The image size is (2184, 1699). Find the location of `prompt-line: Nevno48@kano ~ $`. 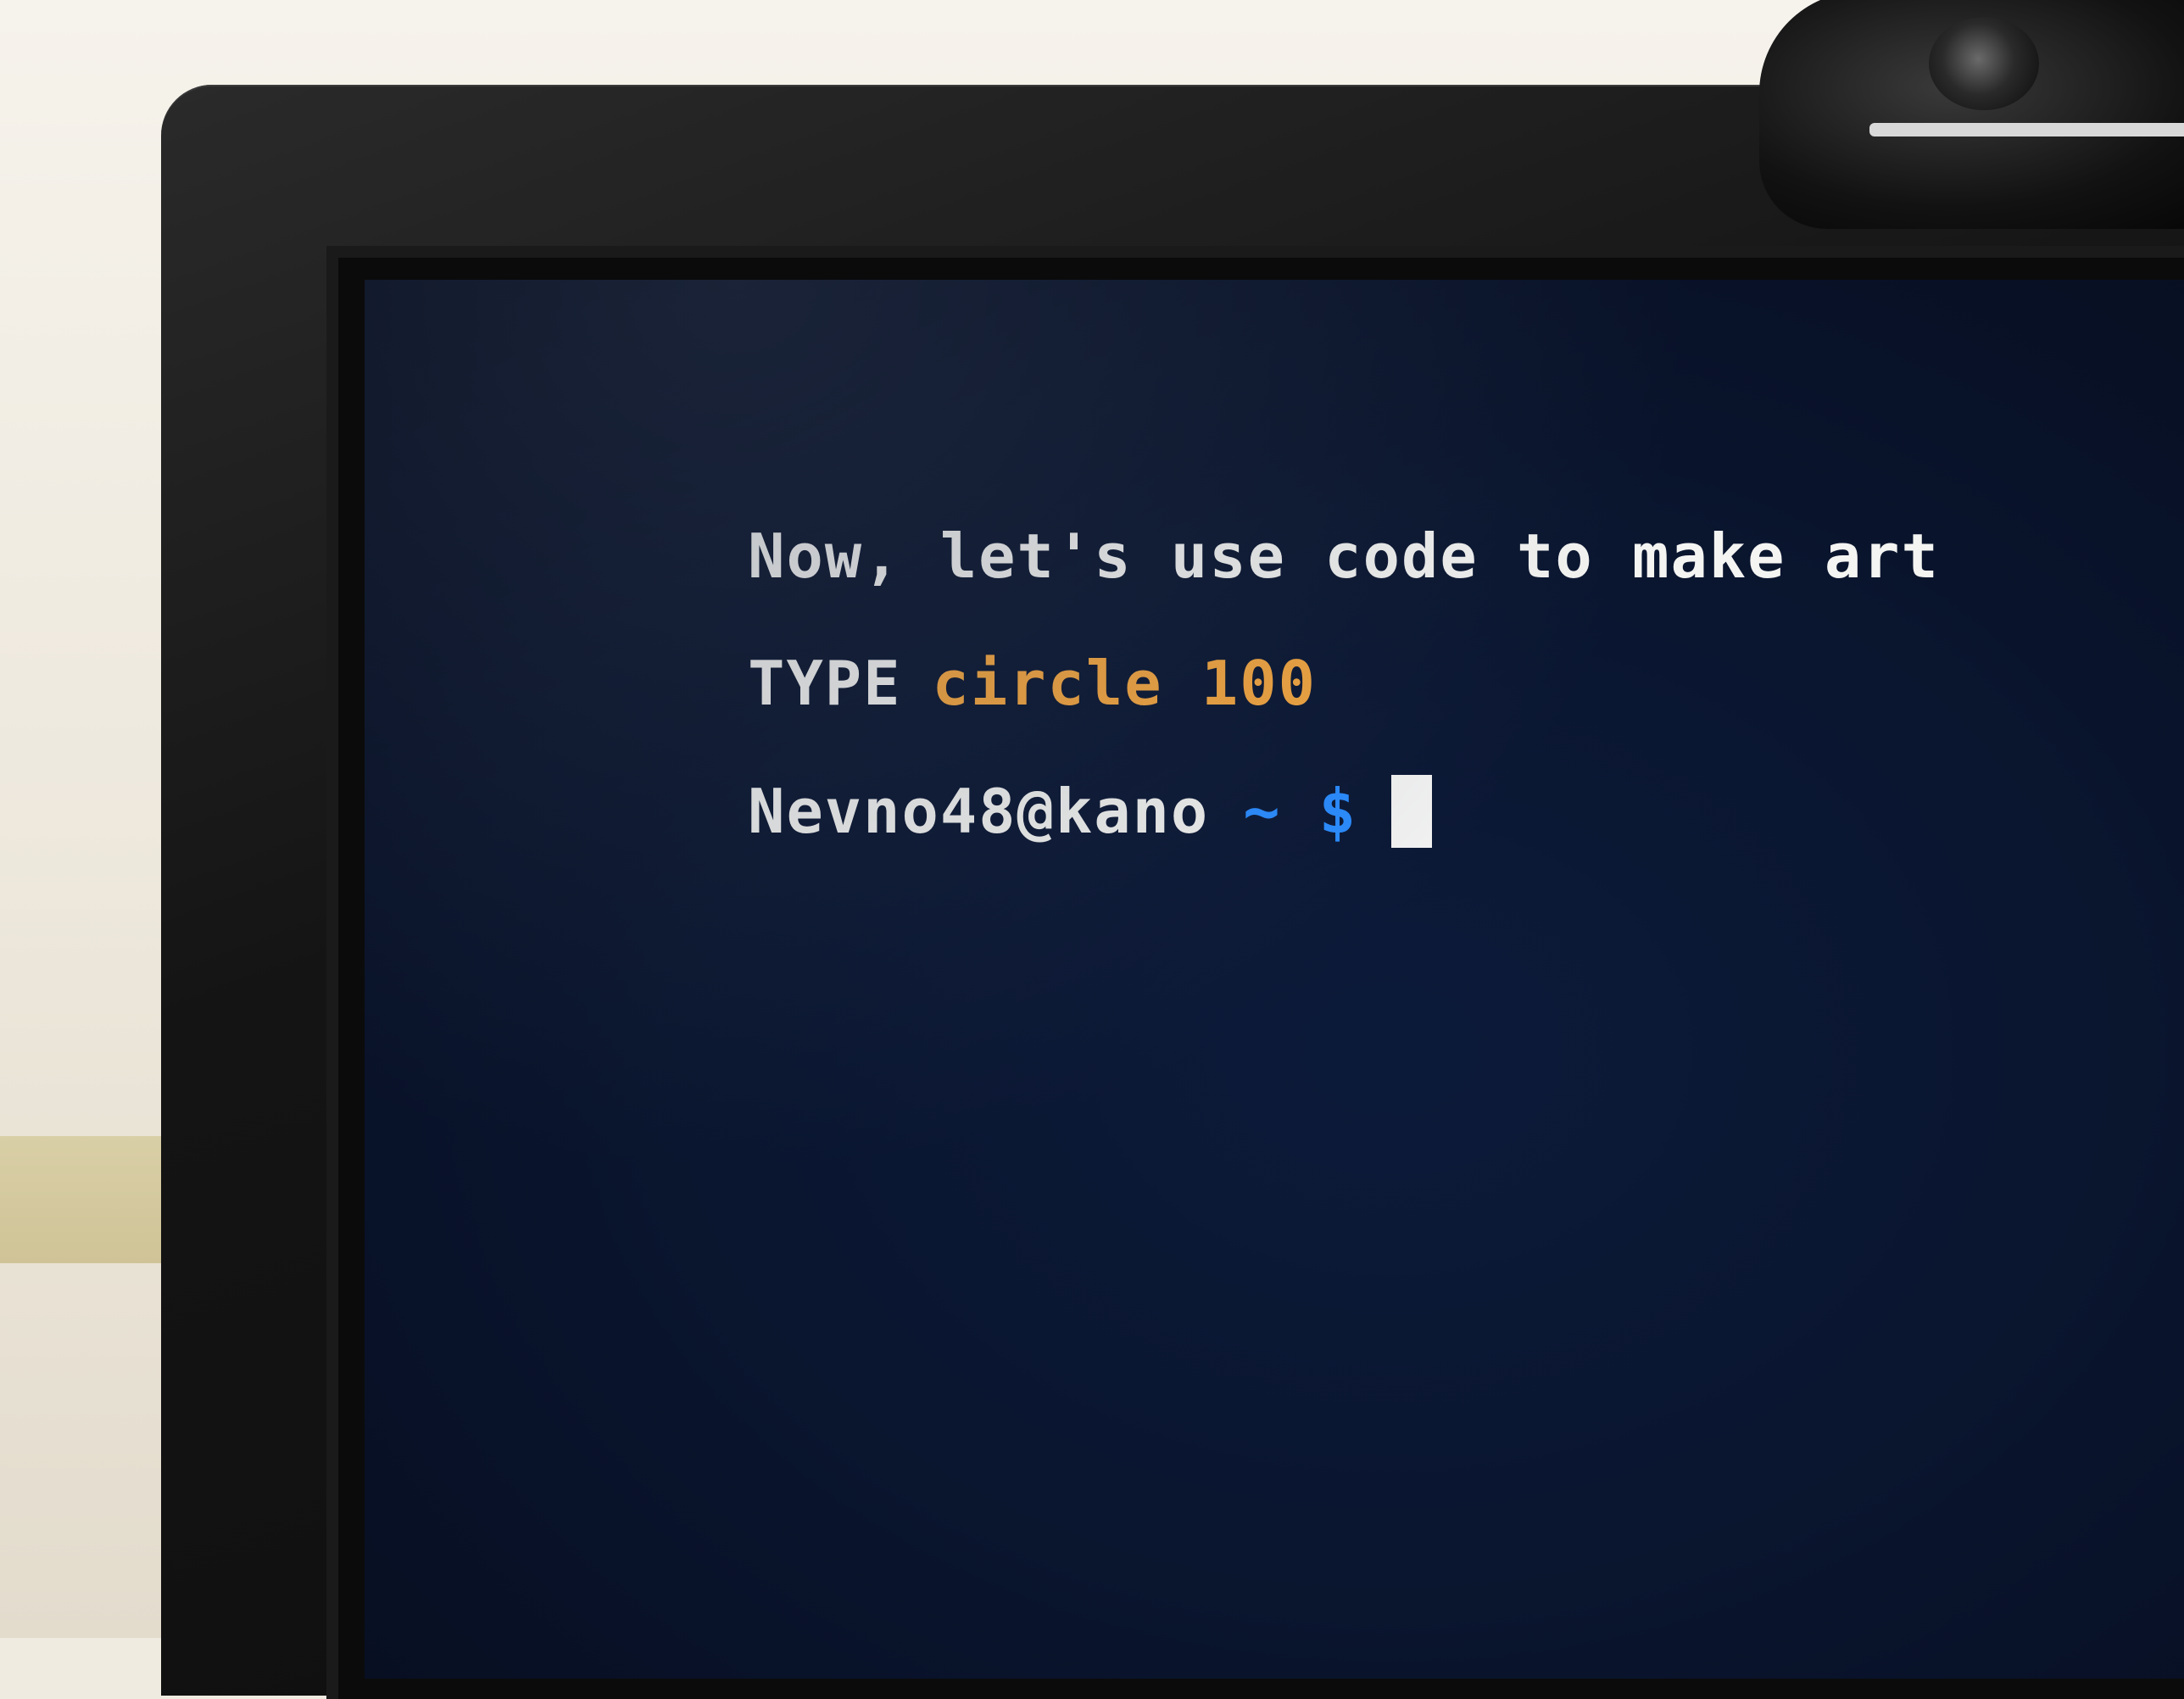

prompt-line: Nevno48@kano ~ $ is located at coordinates (1322, 776).